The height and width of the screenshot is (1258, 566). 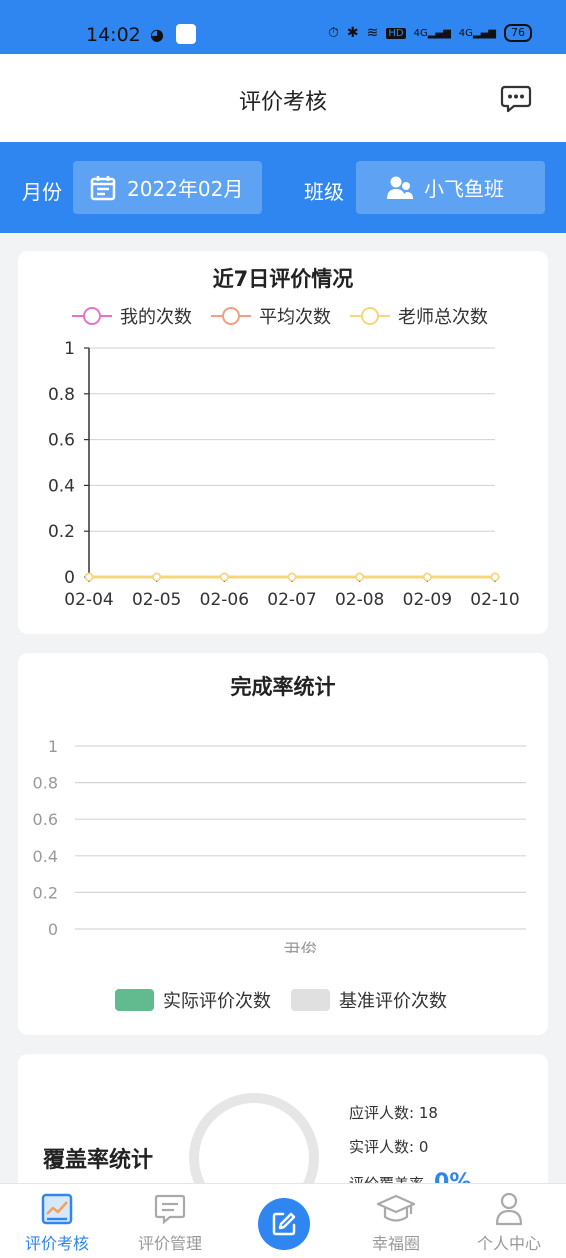 I want to click on app-notification-icon, so click(x=186, y=34).